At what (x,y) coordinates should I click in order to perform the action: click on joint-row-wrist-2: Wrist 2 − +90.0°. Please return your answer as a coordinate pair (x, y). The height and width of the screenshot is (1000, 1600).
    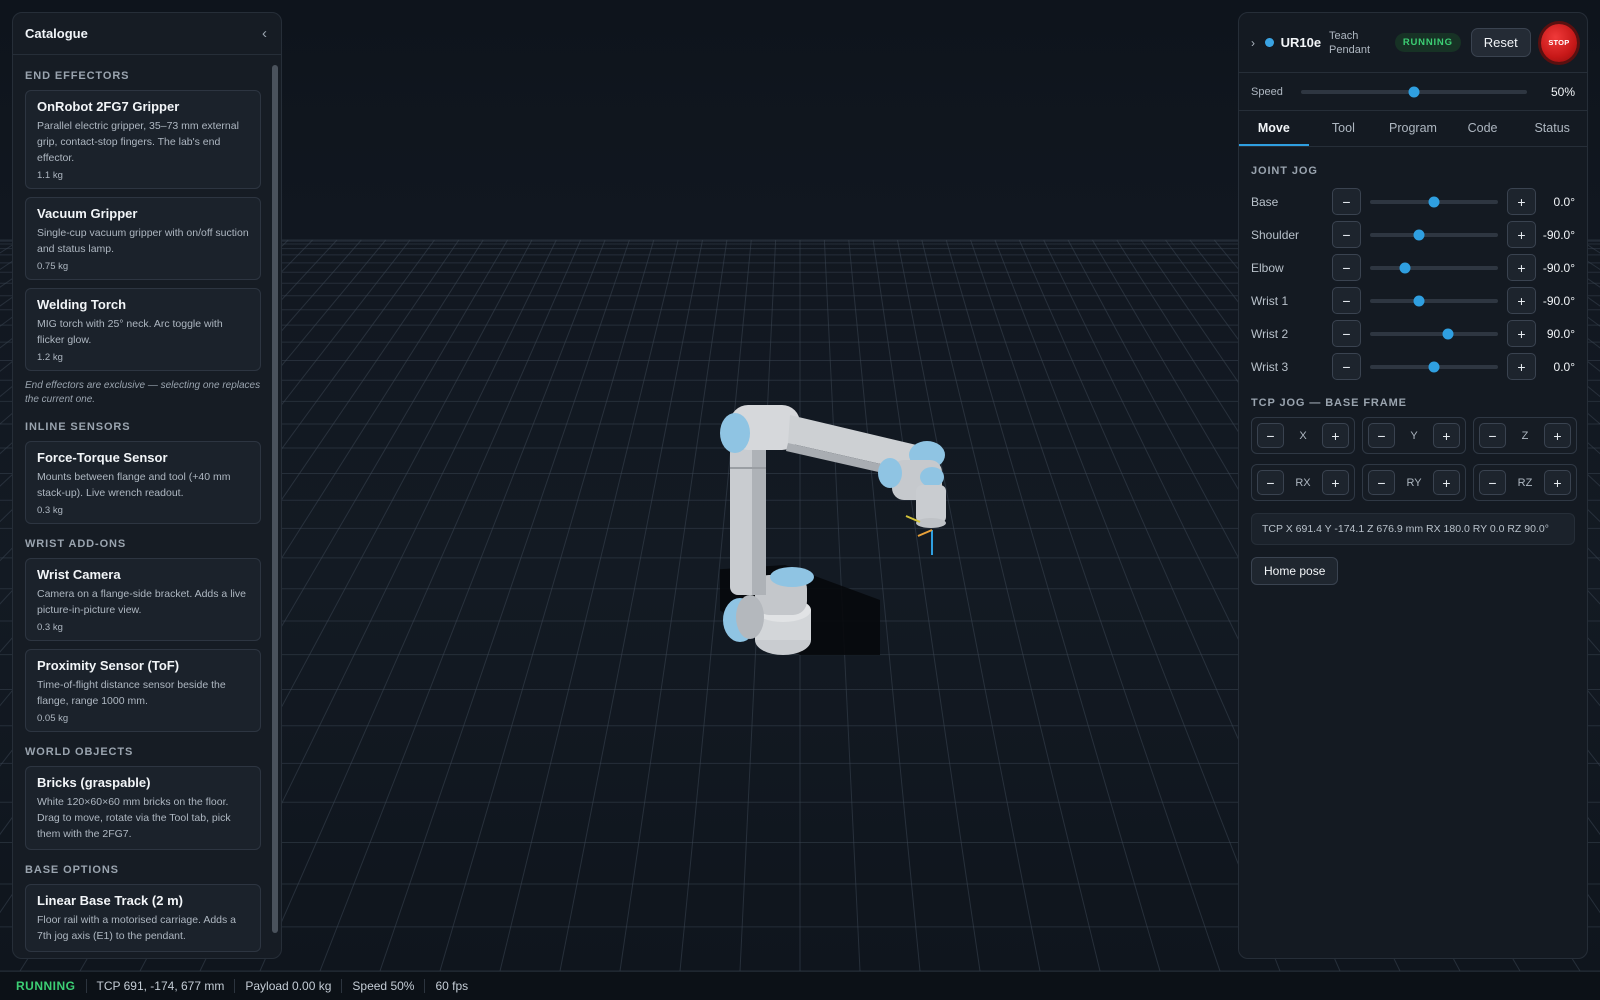
    Looking at the image, I should click on (1413, 333).